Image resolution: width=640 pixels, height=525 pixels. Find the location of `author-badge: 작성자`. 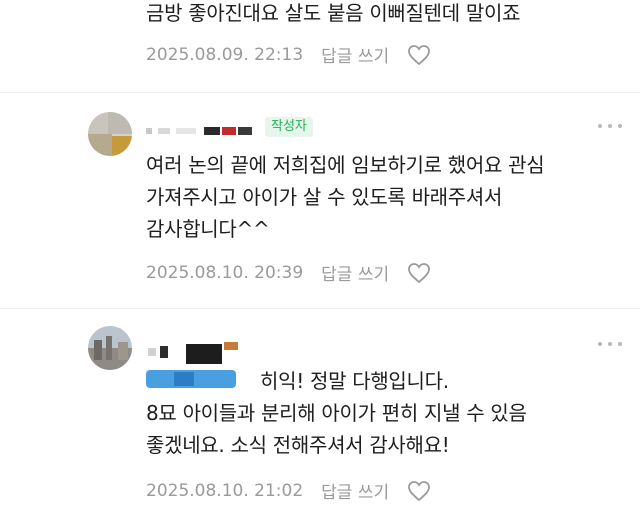

author-badge: 작성자 is located at coordinates (289, 127).